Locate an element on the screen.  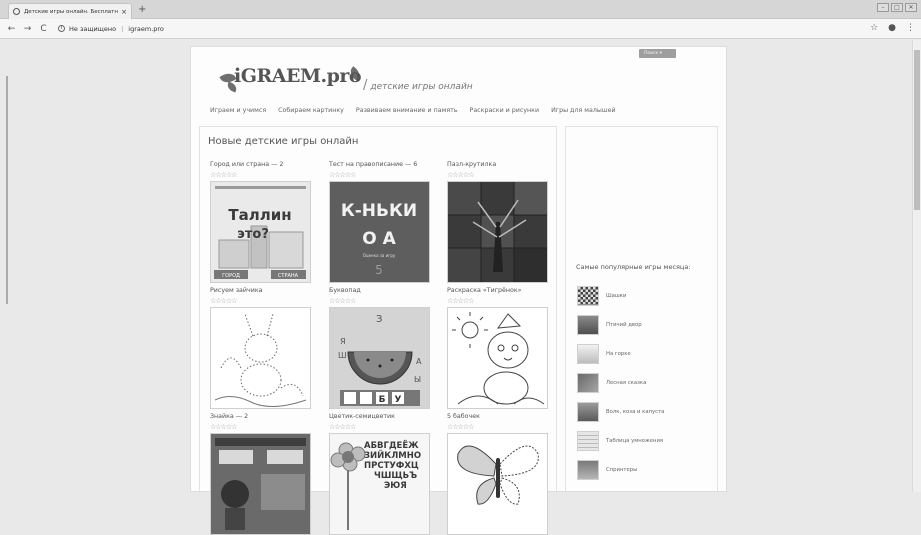
back-icon: ← is located at coordinates (11, 29).